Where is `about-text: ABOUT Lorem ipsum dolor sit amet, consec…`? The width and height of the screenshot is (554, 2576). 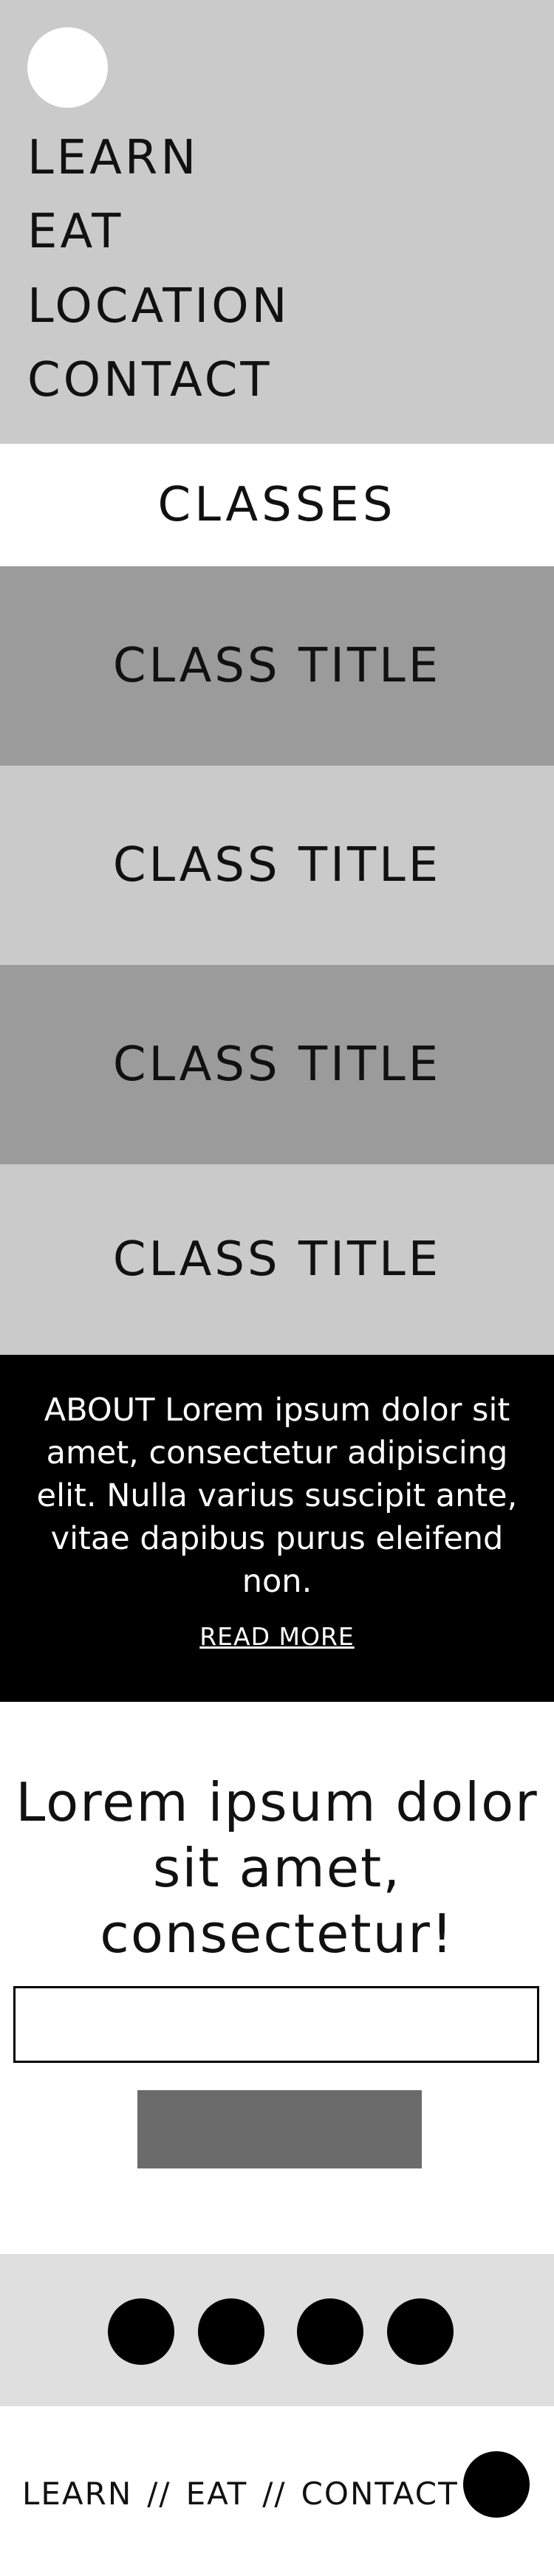
about-text: ABOUT Lorem ipsum dolor sit amet, consec… is located at coordinates (277, 1496).